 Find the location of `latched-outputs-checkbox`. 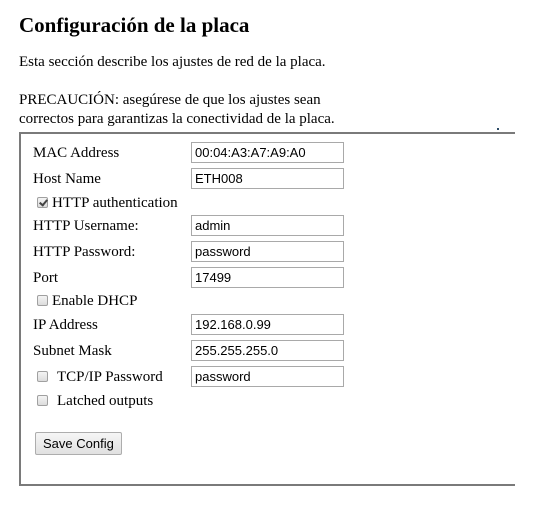

latched-outputs-checkbox is located at coordinates (42, 400).